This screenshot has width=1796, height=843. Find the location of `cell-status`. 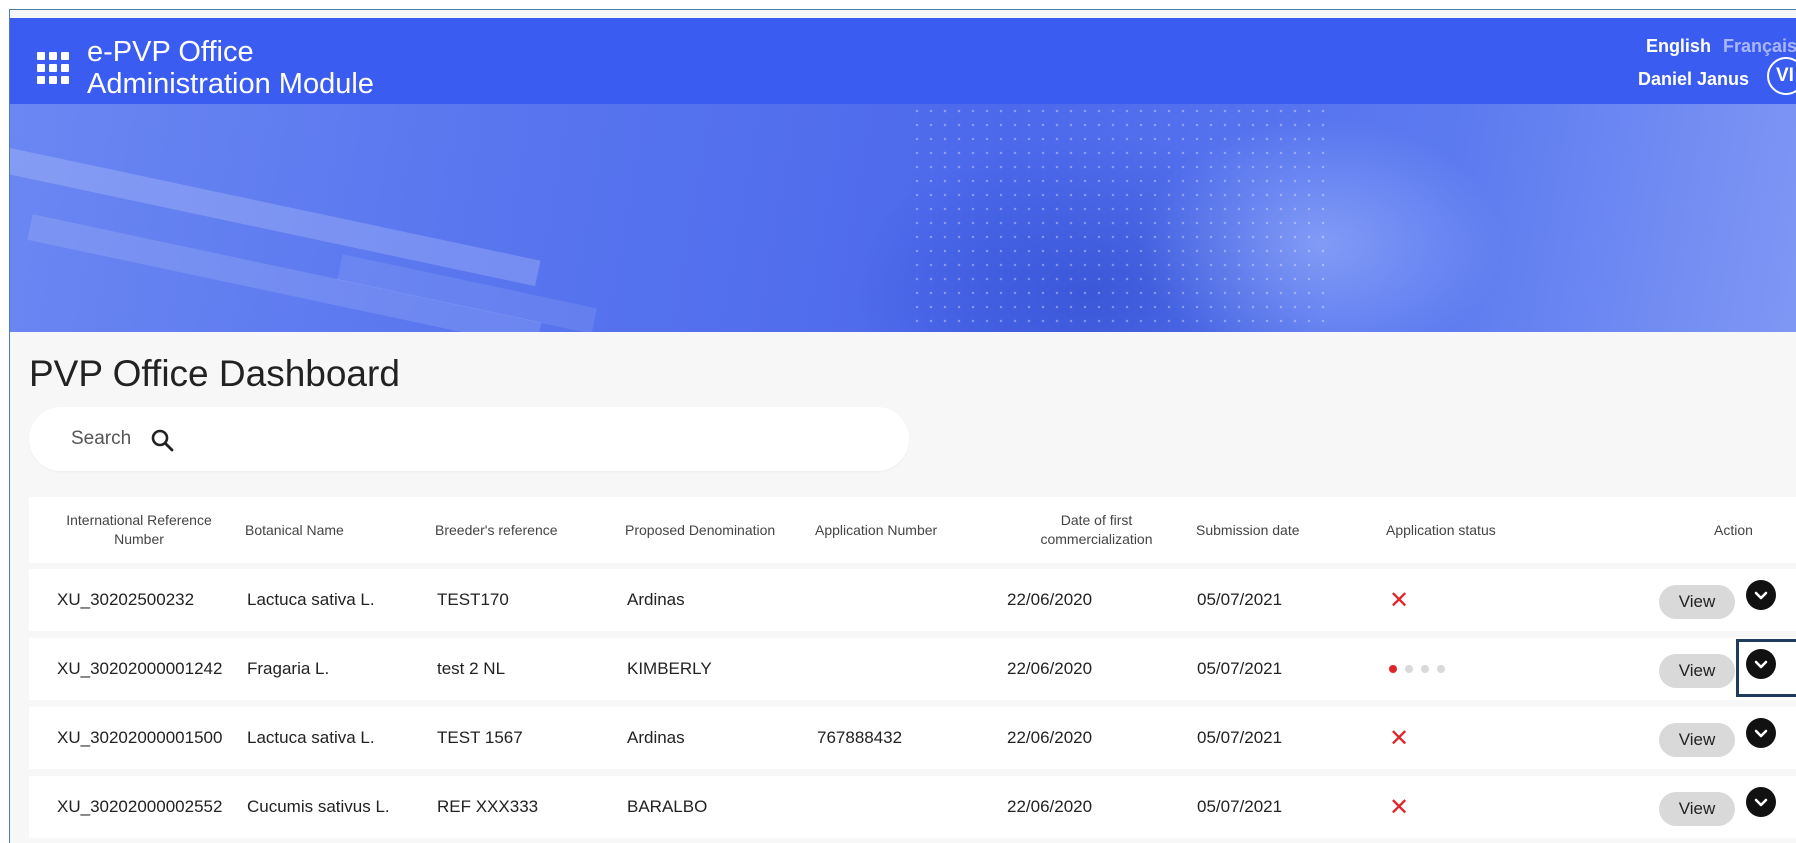

cell-status is located at coordinates (1417, 669).